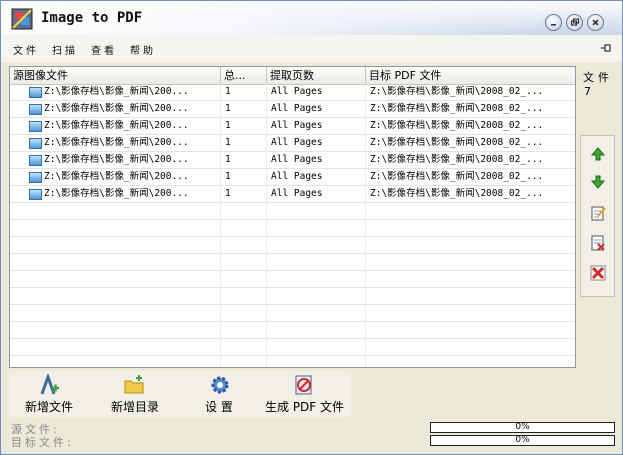 The height and width of the screenshot is (455, 623). I want to click on minimize-button, so click(553, 22).